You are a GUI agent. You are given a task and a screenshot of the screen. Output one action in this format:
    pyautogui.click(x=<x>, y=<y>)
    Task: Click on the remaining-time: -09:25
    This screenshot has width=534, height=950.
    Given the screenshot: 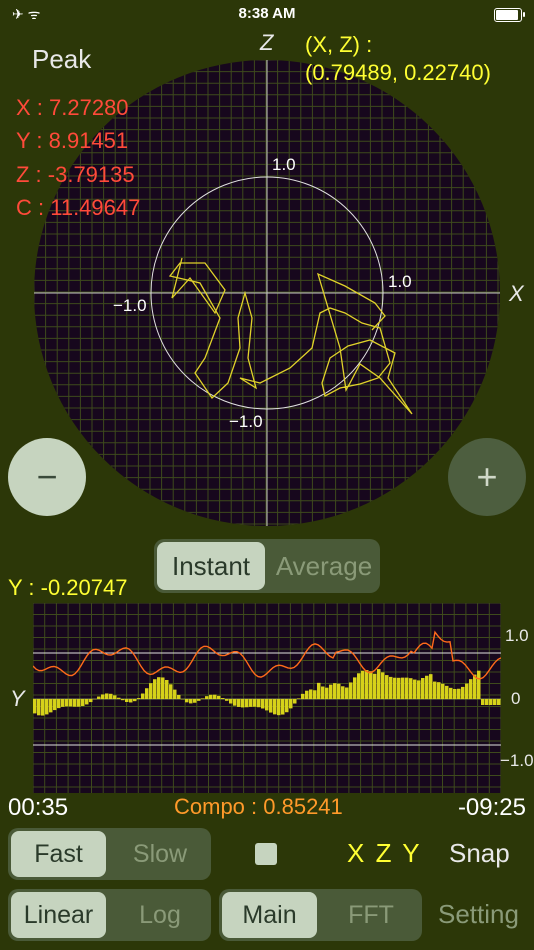 What is the action you would take?
    pyautogui.click(x=491, y=807)
    